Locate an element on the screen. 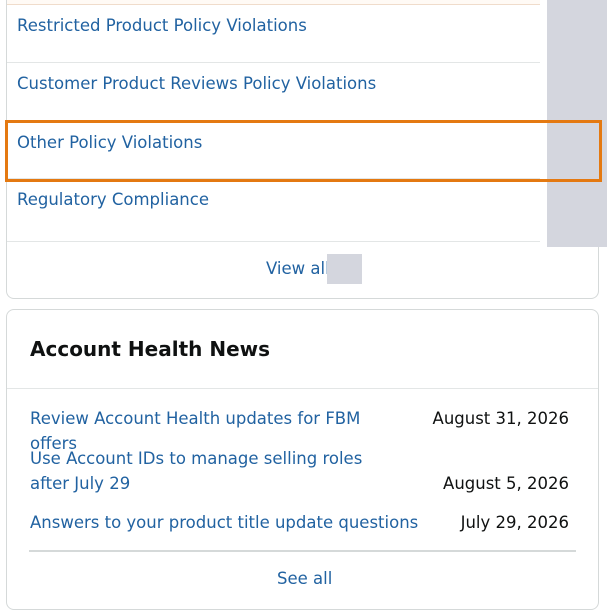 This screenshot has width=607, height=615. policy-link-restricted-product: Restricted Product Policy Violations is located at coordinates (162, 25).